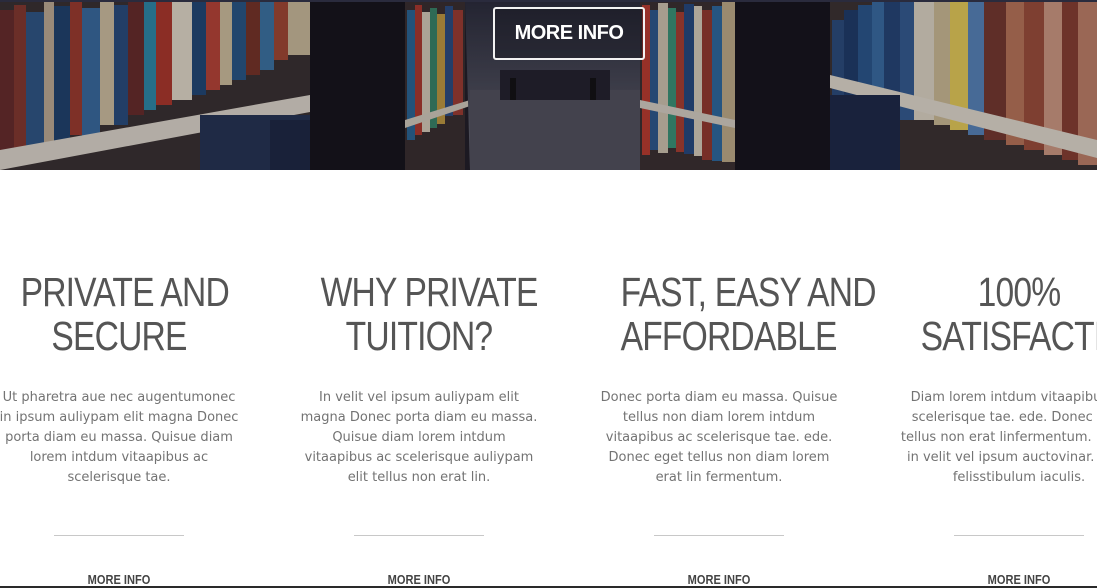 This screenshot has height=588, width=1097. I want to click on feature-title: WHY PRIVATE TUITION?, so click(430, 314).